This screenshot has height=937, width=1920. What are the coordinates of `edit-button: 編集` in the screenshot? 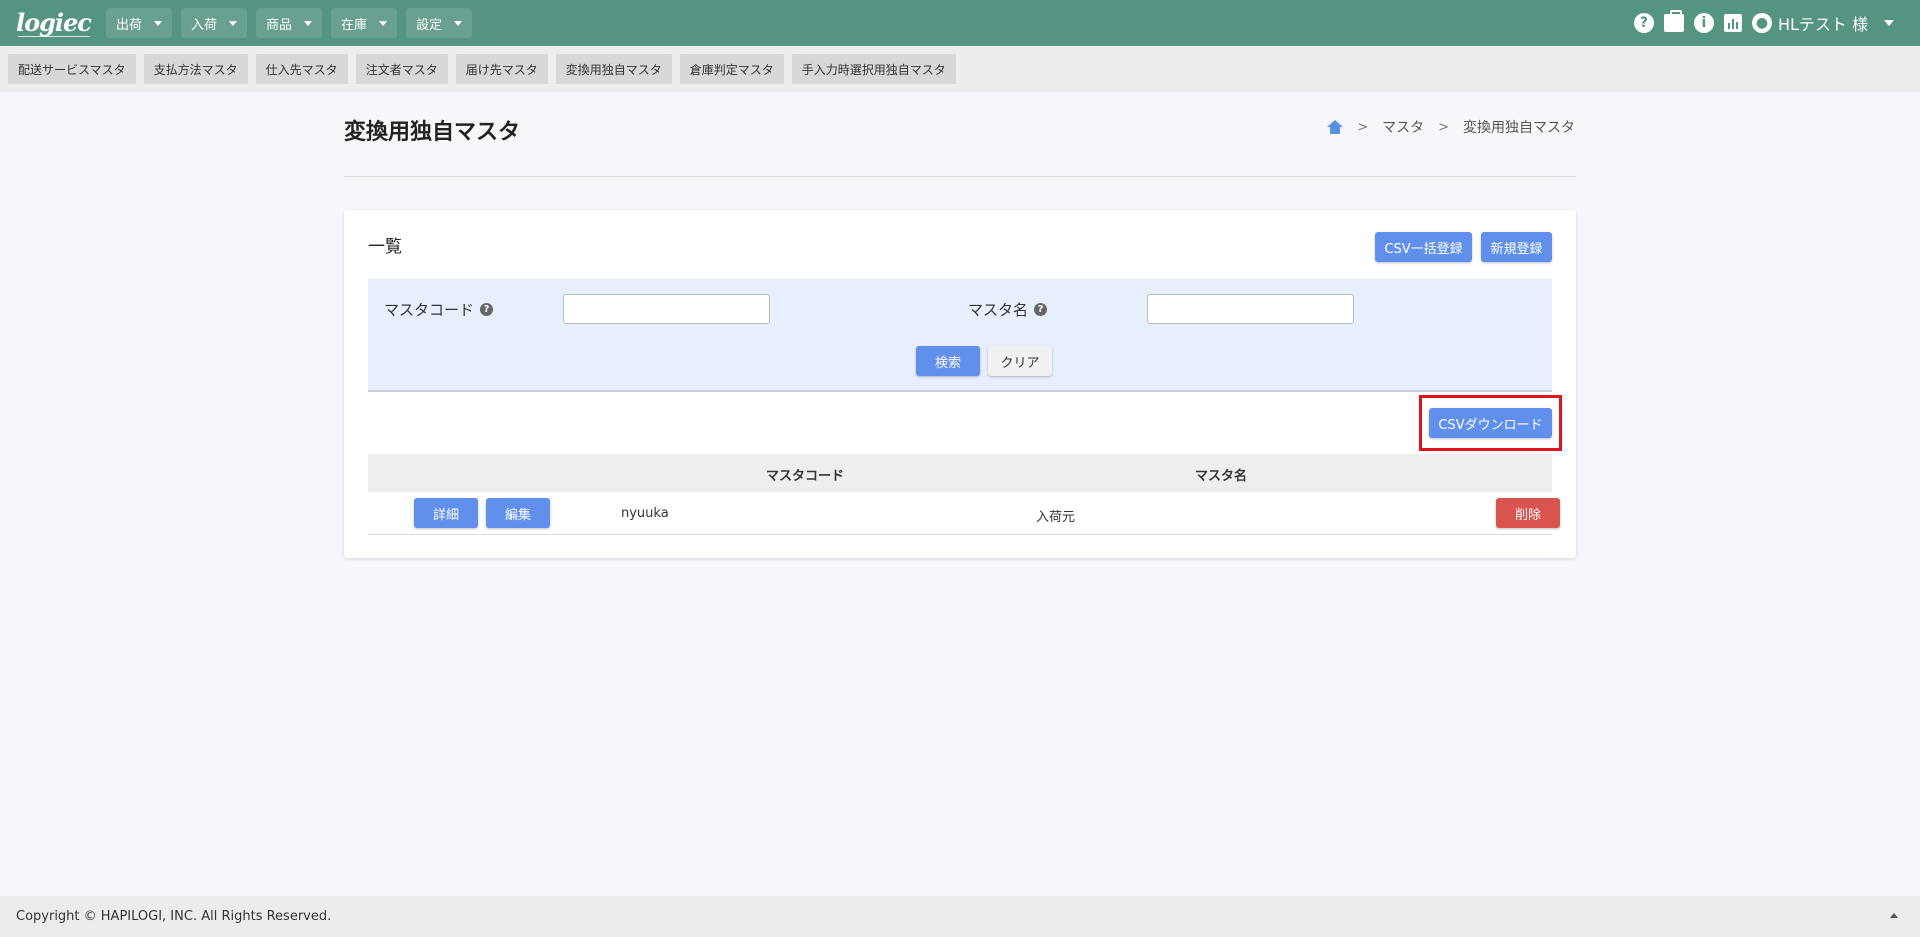 It's located at (518, 513).